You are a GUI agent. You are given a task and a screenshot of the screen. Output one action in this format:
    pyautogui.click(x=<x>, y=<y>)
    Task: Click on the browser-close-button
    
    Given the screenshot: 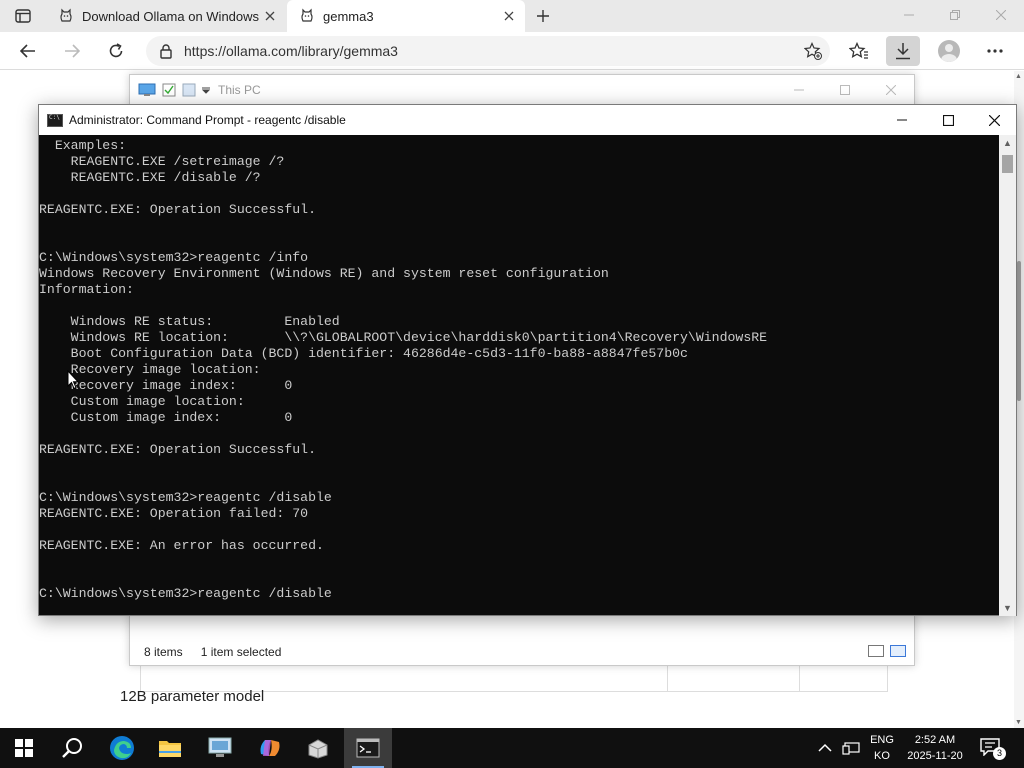 What is the action you would take?
    pyautogui.click(x=1001, y=15)
    